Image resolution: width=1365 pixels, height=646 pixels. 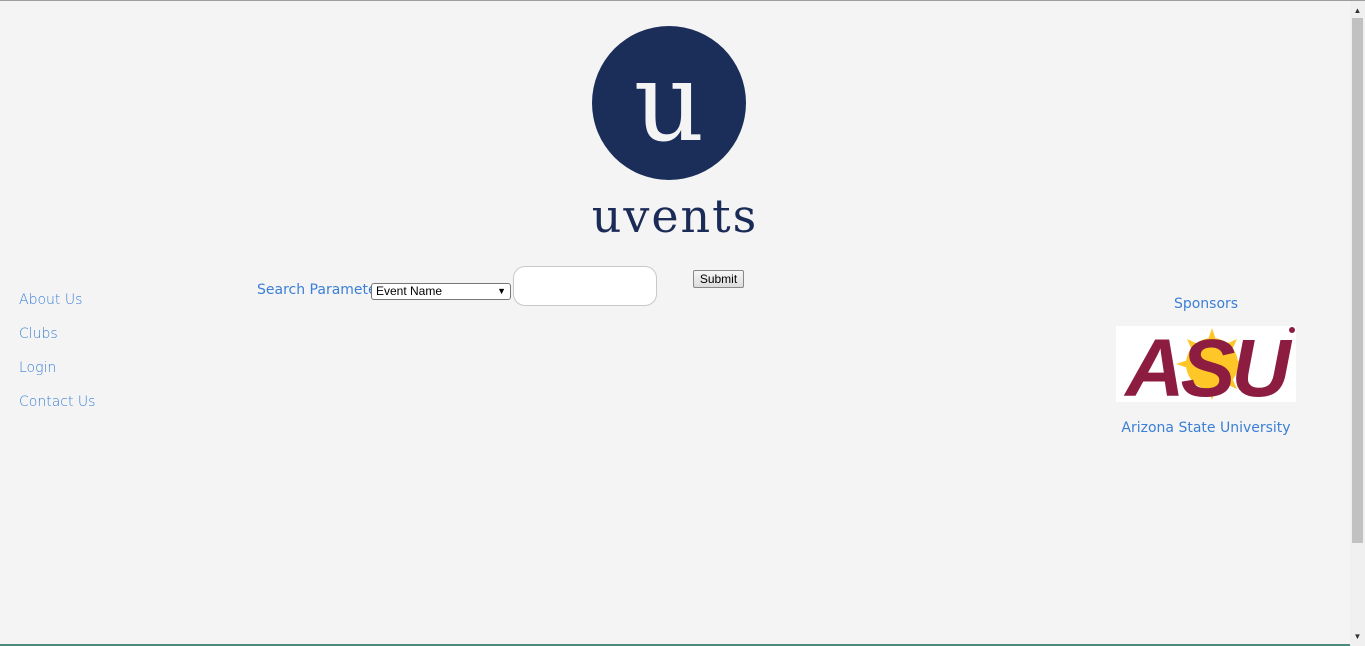 What do you see at coordinates (501, 291) in the screenshot?
I see `dropdown-arrow-icon: ▼` at bounding box center [501, 291].